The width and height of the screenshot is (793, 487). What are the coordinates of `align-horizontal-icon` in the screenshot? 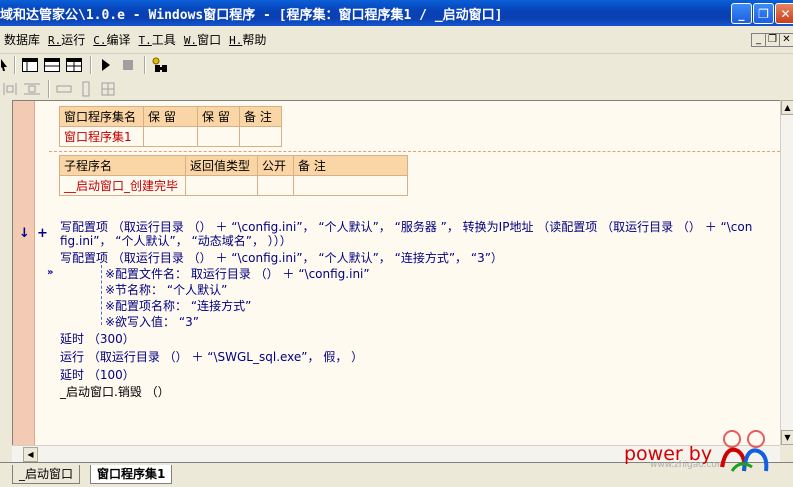 It's located at (10, 89).